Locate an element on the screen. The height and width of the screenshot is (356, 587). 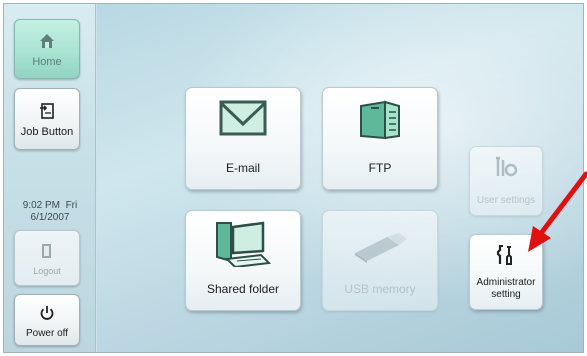
home-button: Home is located at coordinates (47, 49).